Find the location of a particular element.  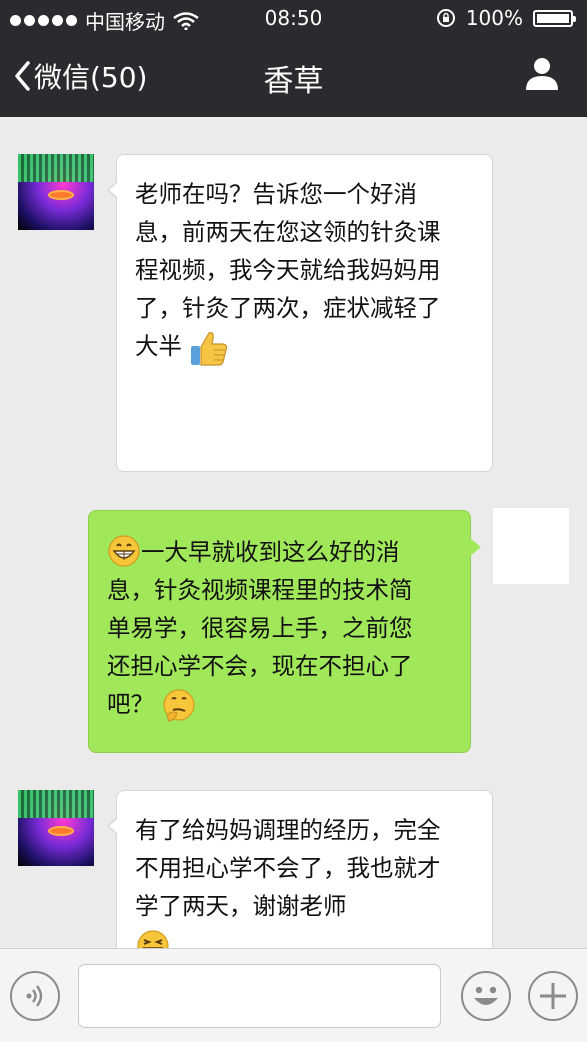

message-input is located at coordinates (259, 996).